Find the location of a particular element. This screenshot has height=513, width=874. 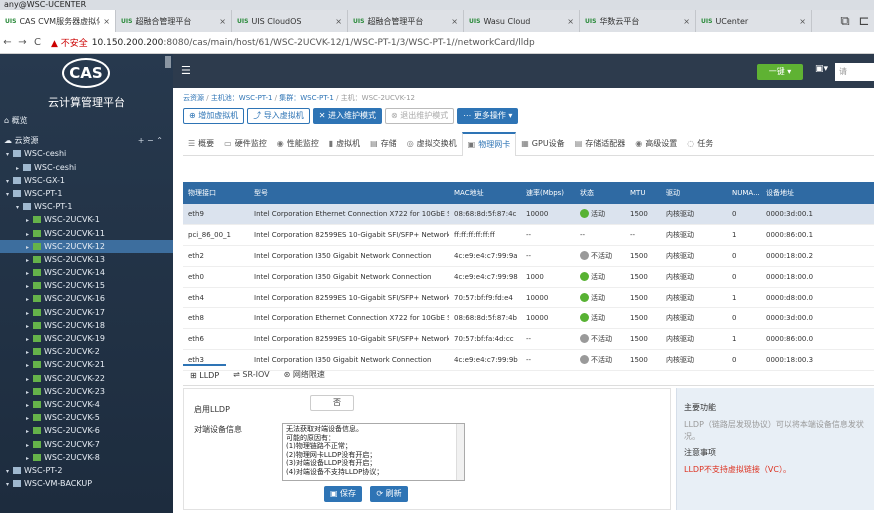

sidebar-scrollbar is located at coordinates (168, 62).